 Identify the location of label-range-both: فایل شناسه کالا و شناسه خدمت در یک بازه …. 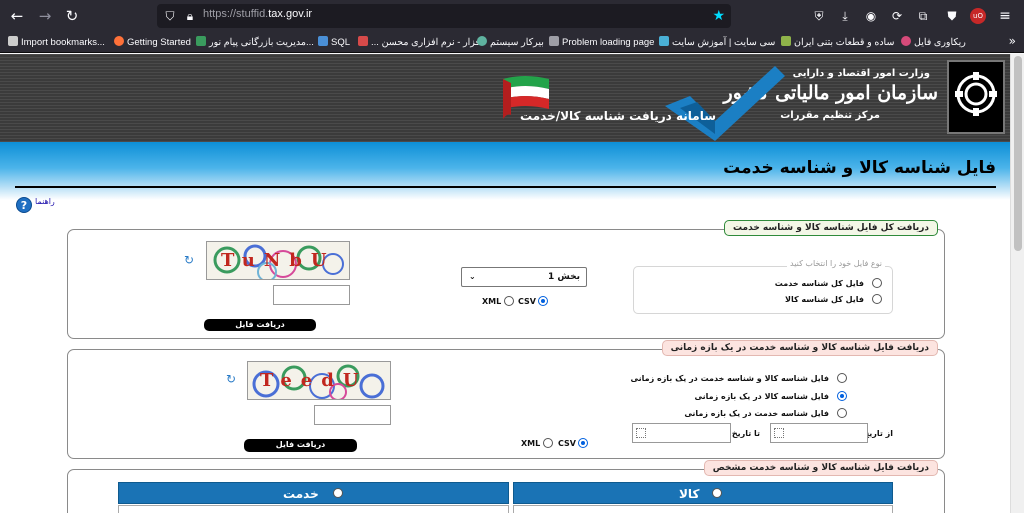
(729, 378).